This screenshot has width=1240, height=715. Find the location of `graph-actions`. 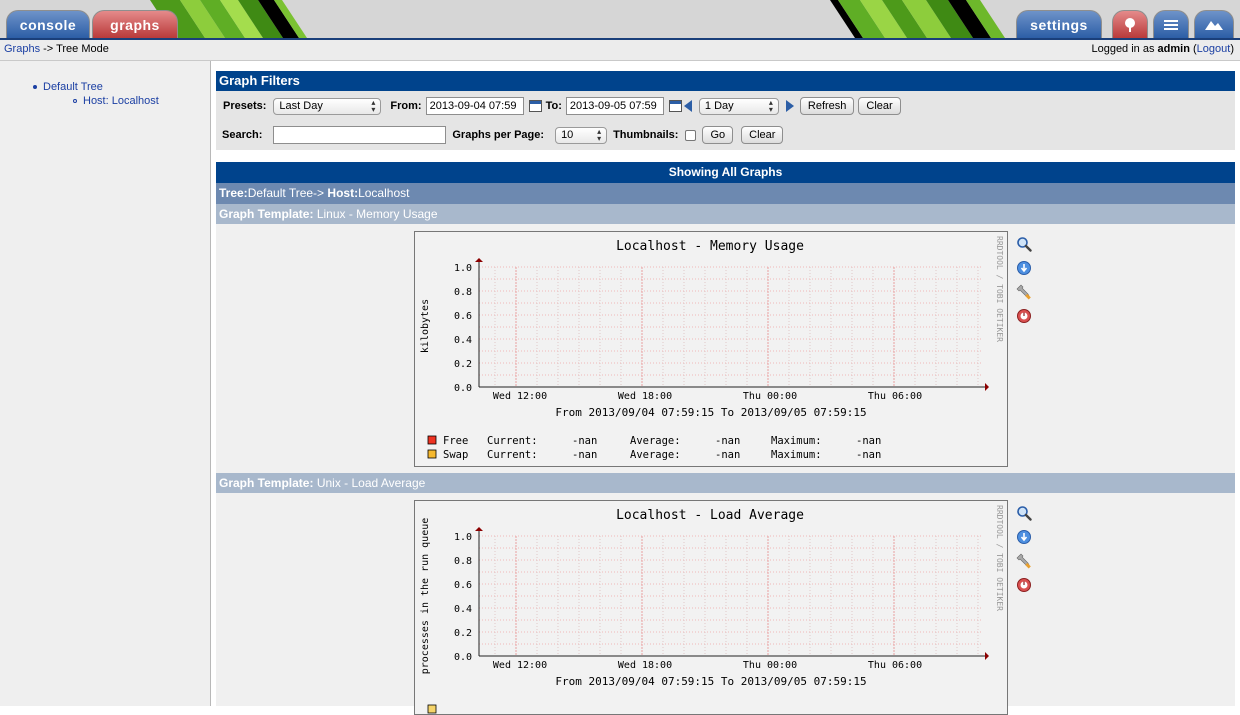

graph-actions is located at coordinates (1024, 284).